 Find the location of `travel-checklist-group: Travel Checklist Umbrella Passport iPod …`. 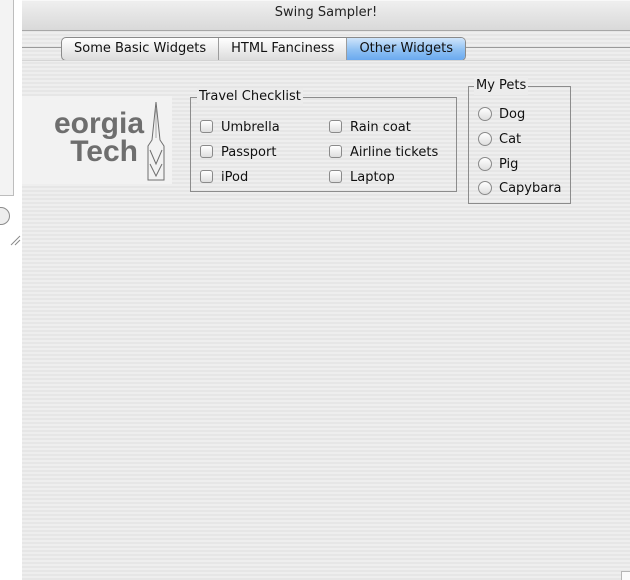

travel-checklist-group: Travel Checklist Umbrella Passport iPod … is located at coordinates (323, 140).